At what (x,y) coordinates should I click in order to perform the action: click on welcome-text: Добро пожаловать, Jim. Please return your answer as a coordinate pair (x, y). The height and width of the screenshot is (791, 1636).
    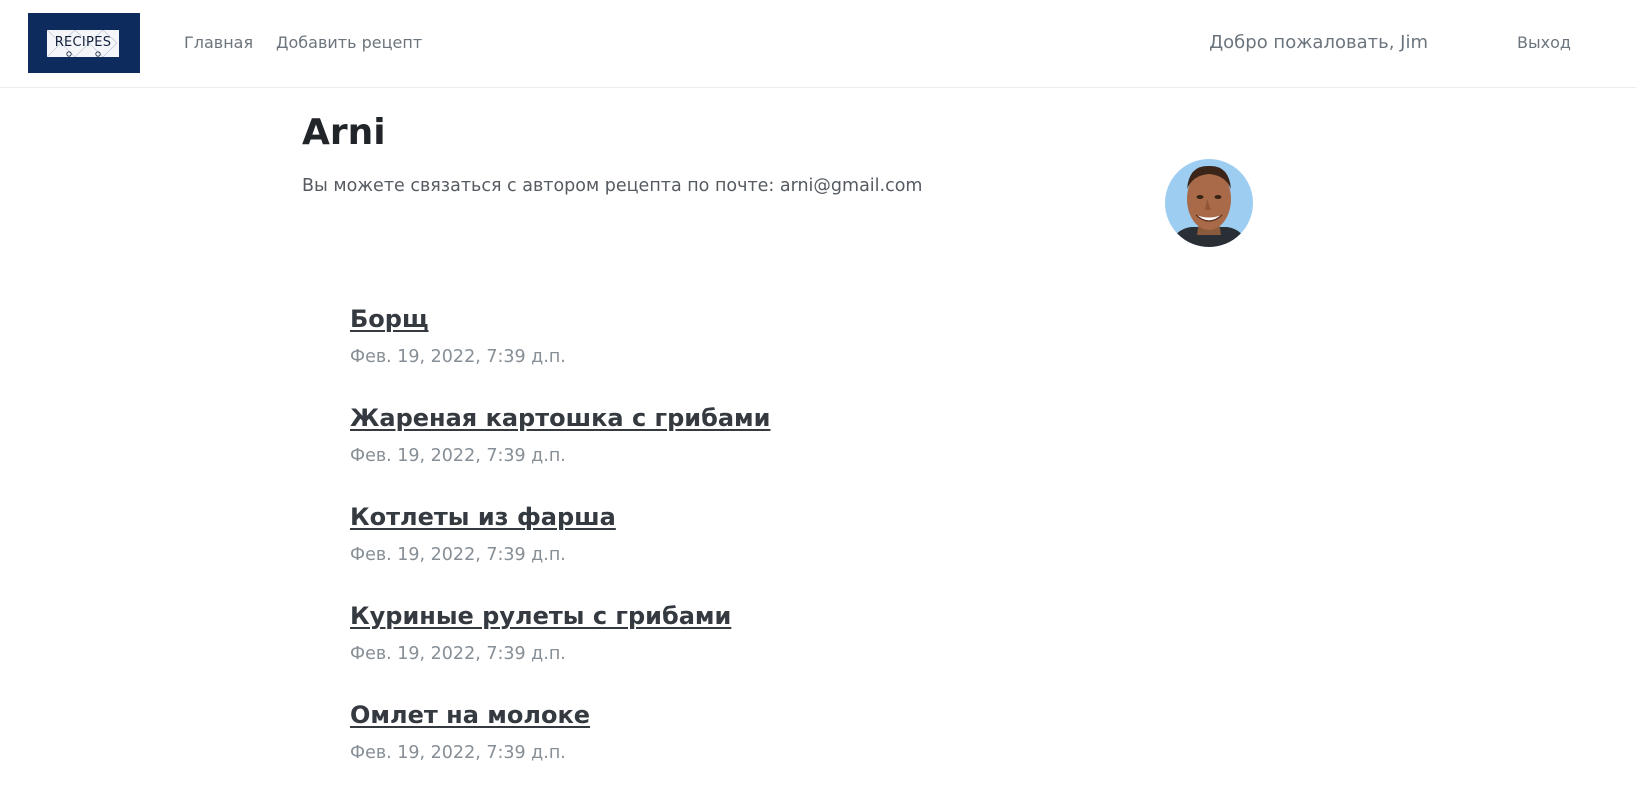
    Looking at the image, I should click on (1318, 42).